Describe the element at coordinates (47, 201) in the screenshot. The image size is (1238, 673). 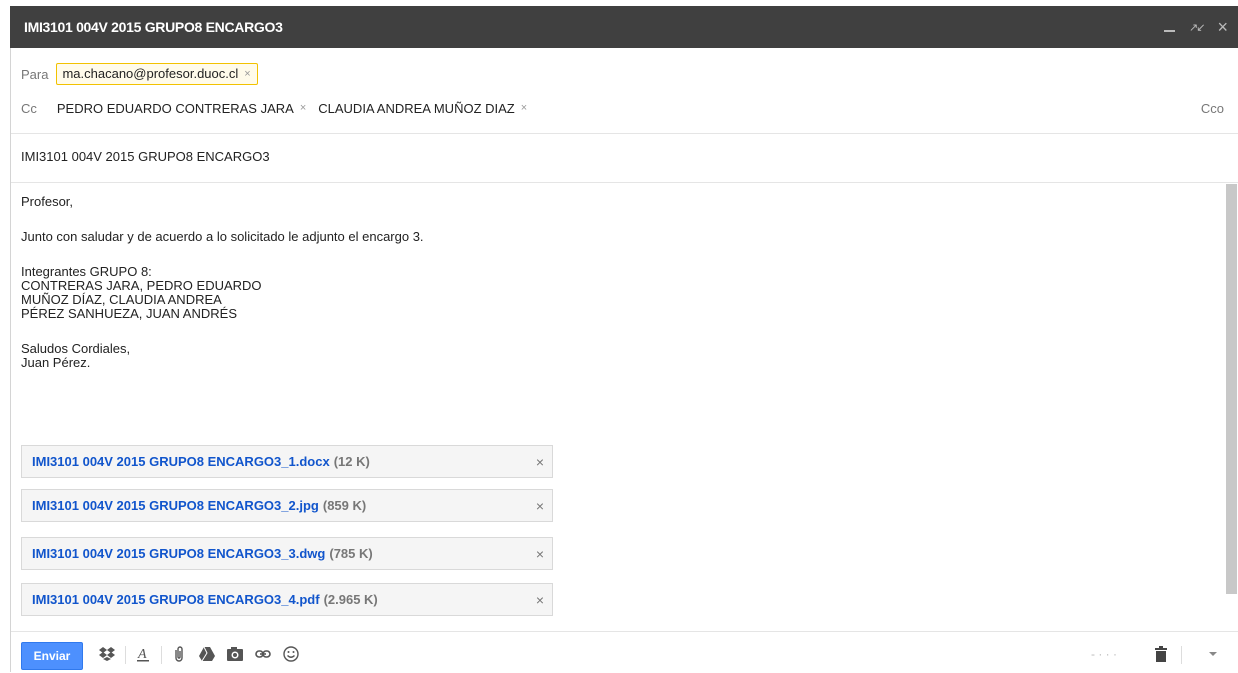
I see `body-greeting: Profesor,` at that location.